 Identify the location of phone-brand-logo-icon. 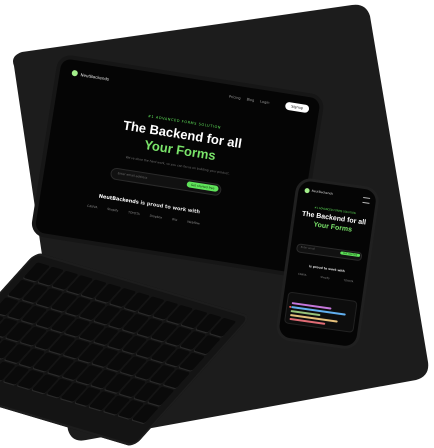
(307, 190).